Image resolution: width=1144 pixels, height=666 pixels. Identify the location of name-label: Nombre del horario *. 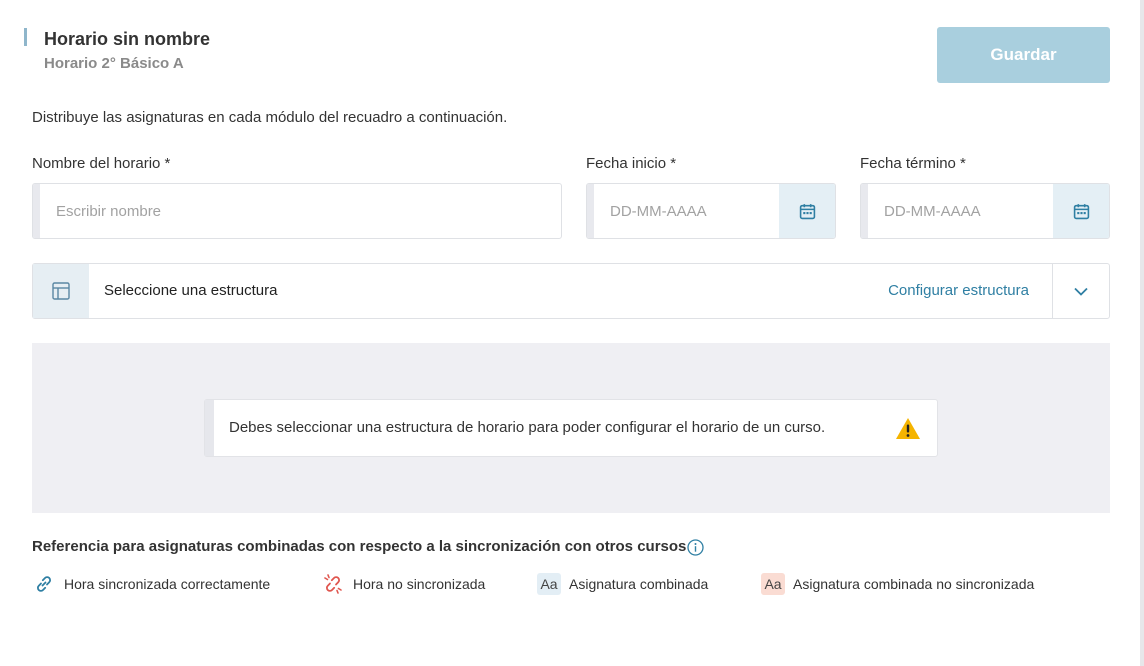
(101, 163).